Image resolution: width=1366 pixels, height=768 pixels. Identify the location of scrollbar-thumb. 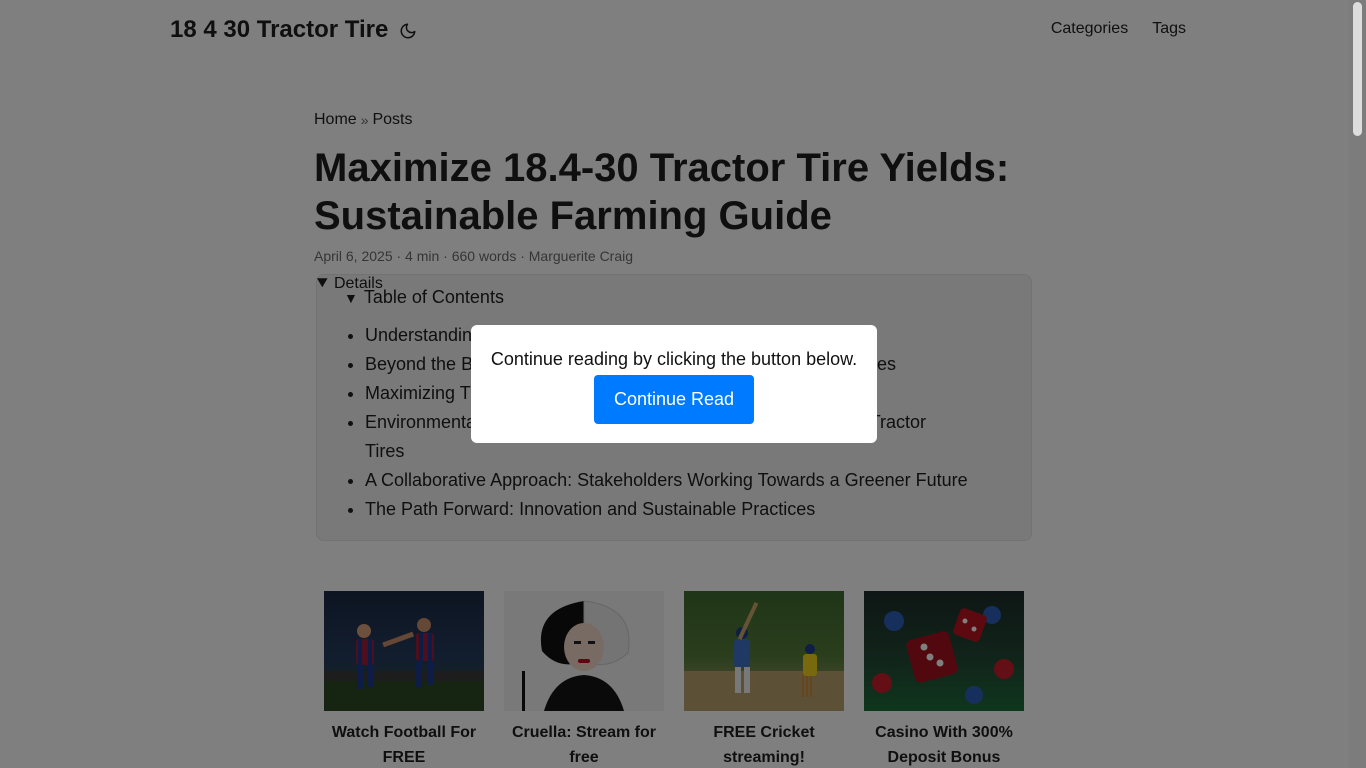
(1357, 69).